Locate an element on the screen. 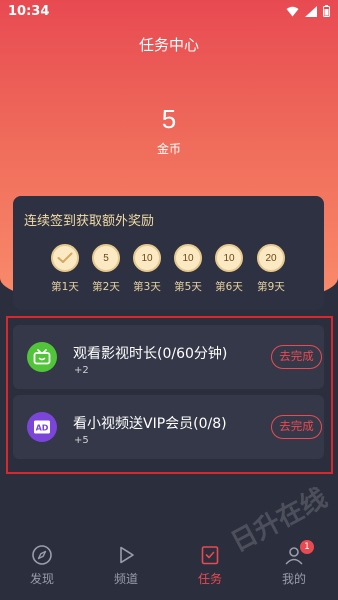 This screenshot has width=338, height=600. signin-day-label: 第1天 is located at coordinates (65, 287).